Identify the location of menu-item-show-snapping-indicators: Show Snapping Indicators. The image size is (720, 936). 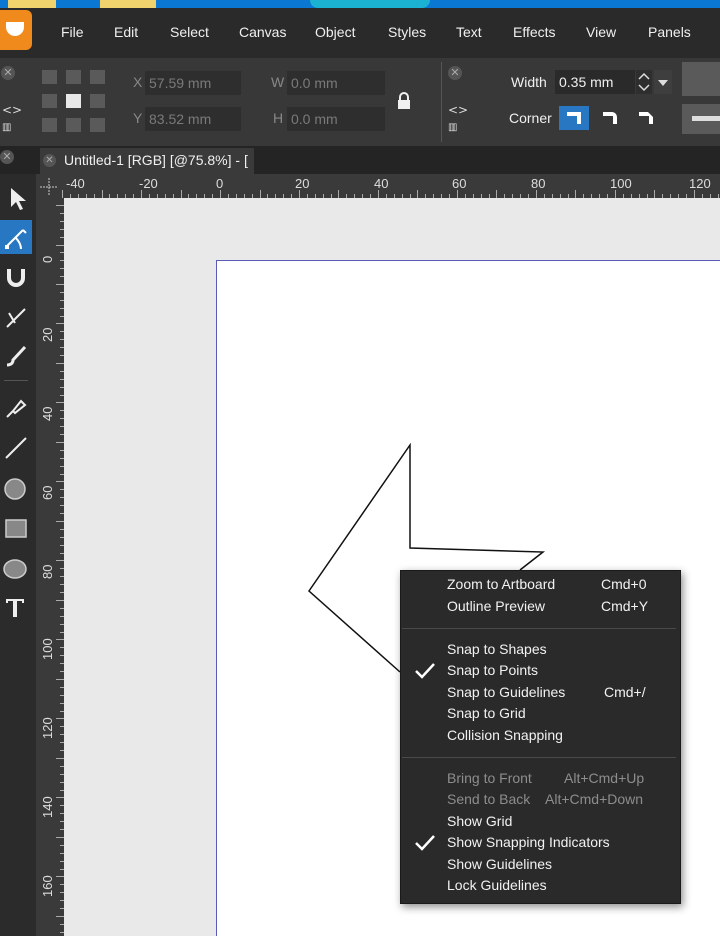
(528, 842).